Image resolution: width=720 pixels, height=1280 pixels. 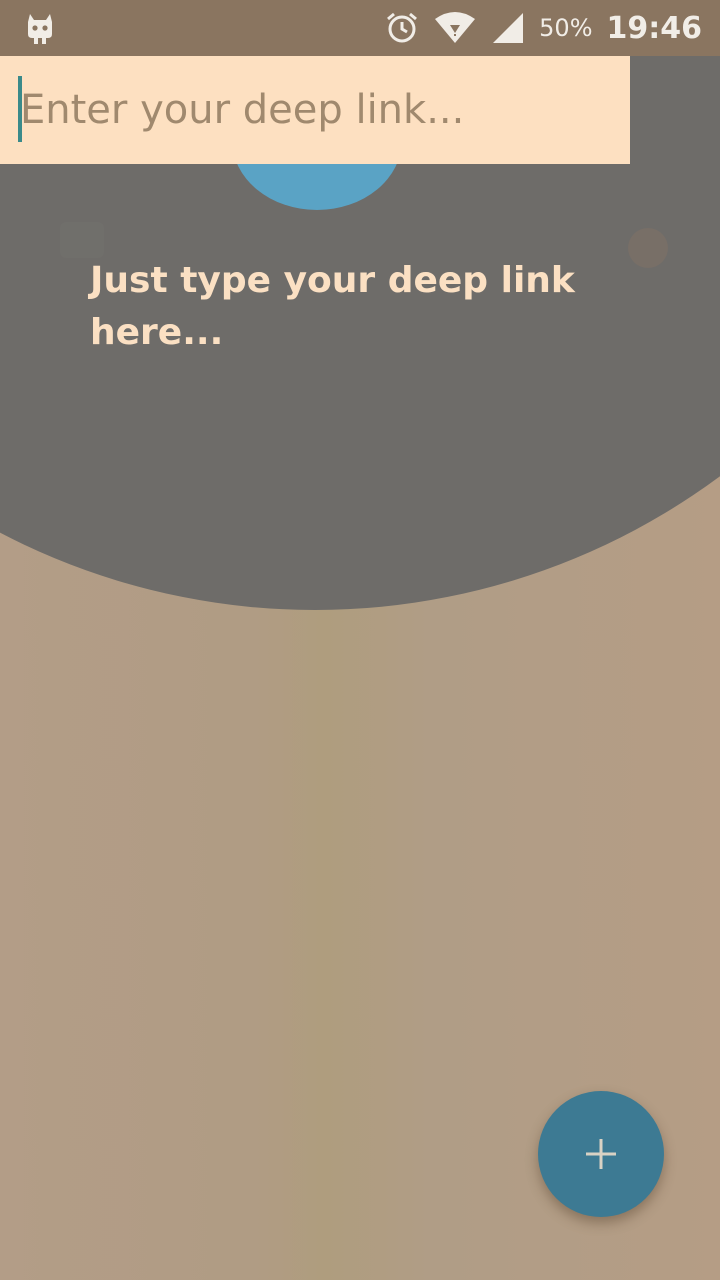 I want to click on deep-link-bar, so click(x=315, y=110).